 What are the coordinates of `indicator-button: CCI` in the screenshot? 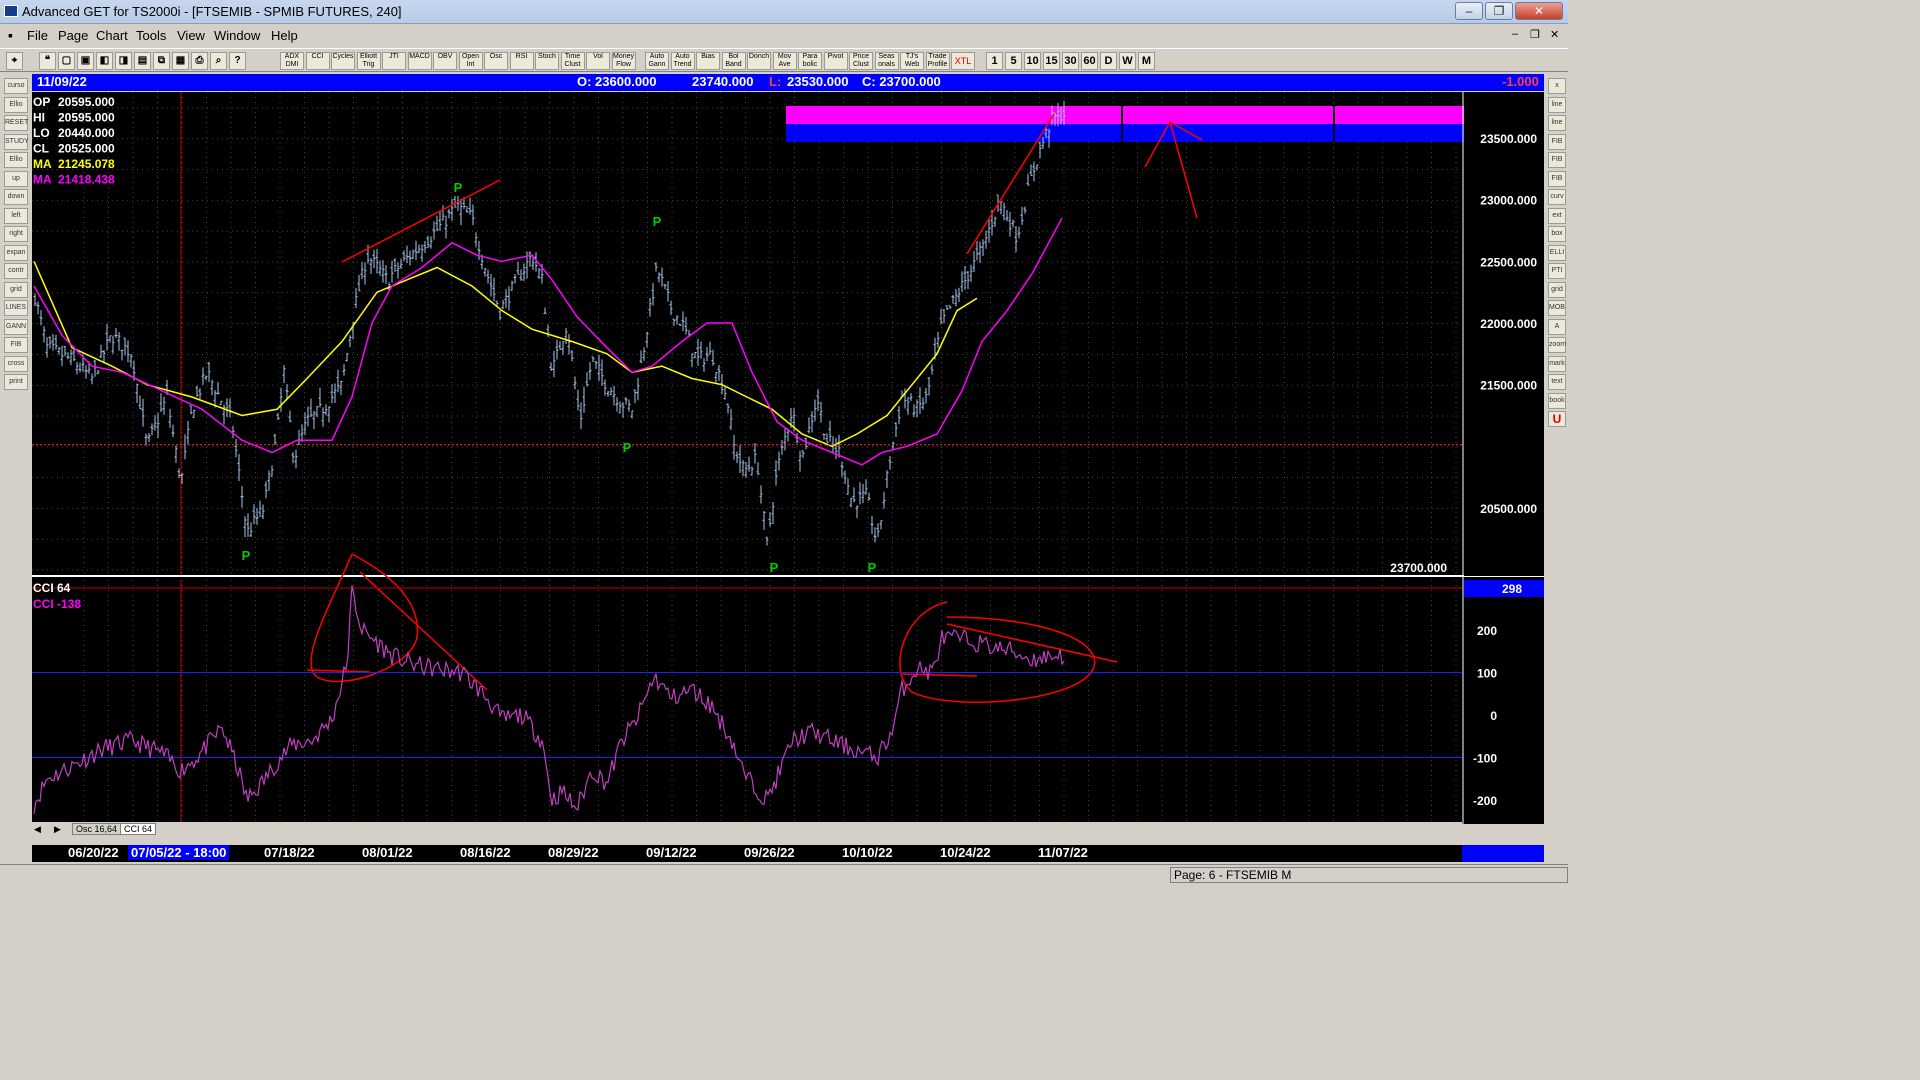 It's located at (317, 61).